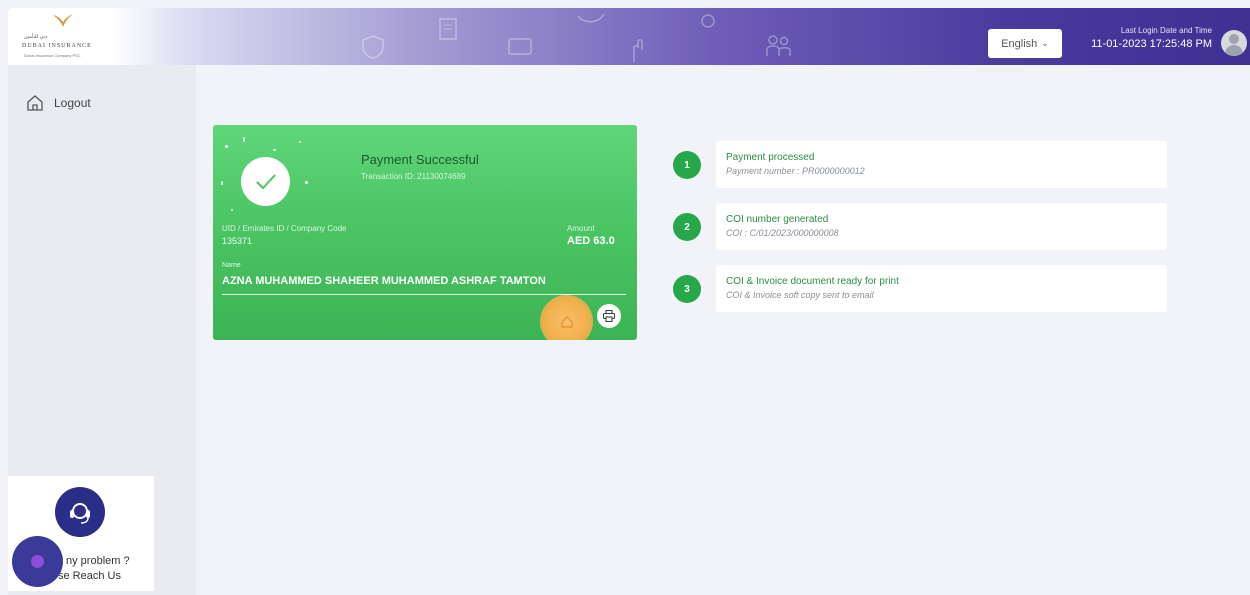 The width and height of the screenshot is (1250, 595). I want to click on family-decor-icon, so click(778, 45).